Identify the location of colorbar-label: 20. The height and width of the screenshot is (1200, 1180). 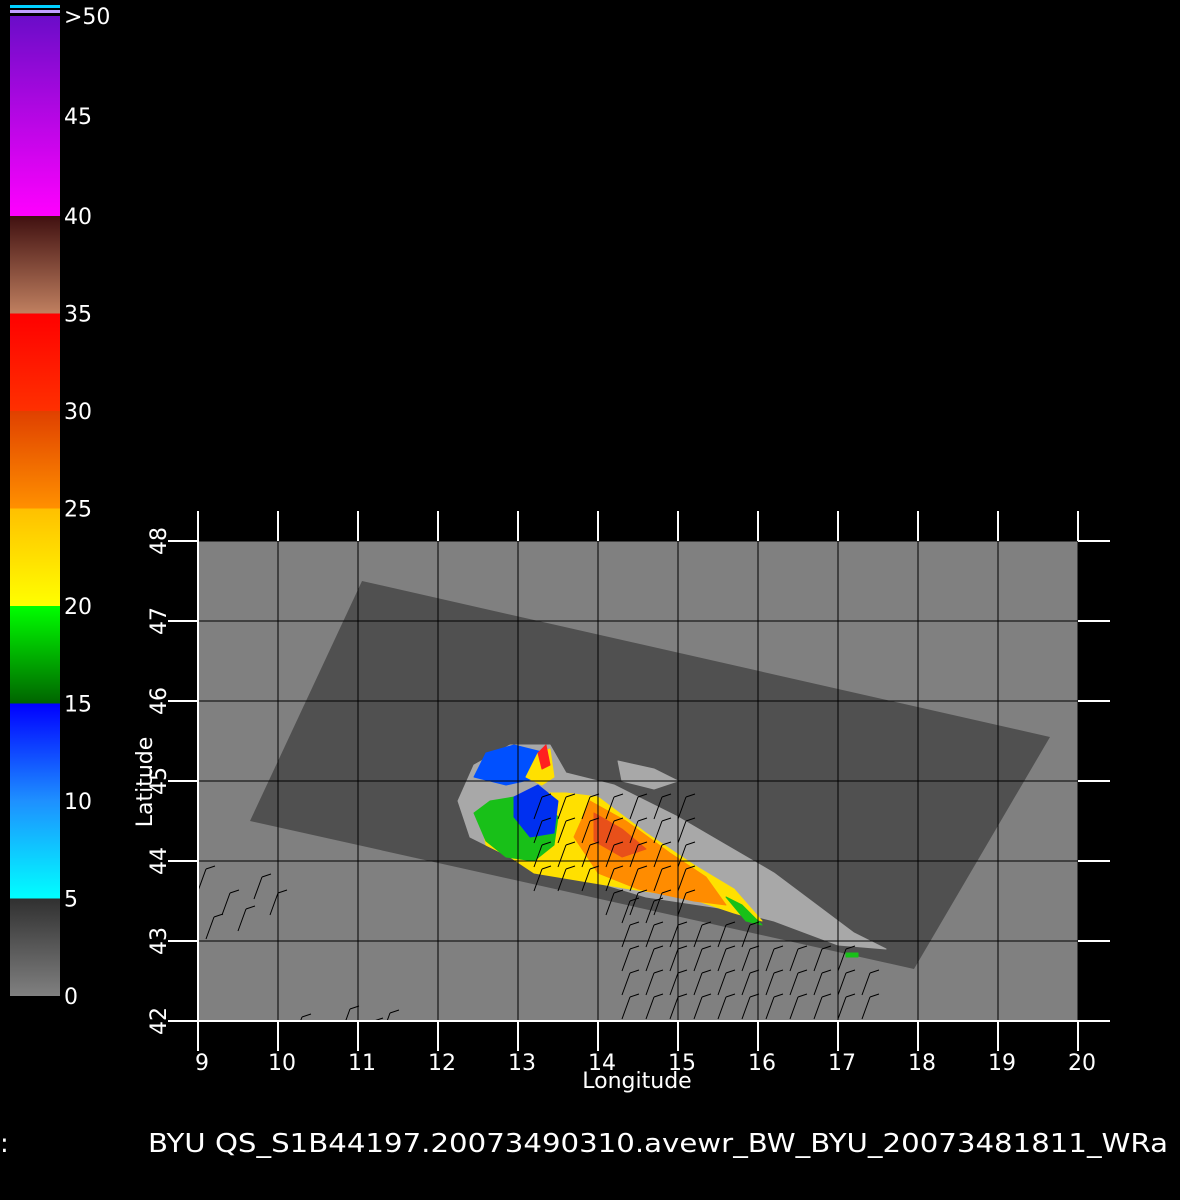
(78, 607).